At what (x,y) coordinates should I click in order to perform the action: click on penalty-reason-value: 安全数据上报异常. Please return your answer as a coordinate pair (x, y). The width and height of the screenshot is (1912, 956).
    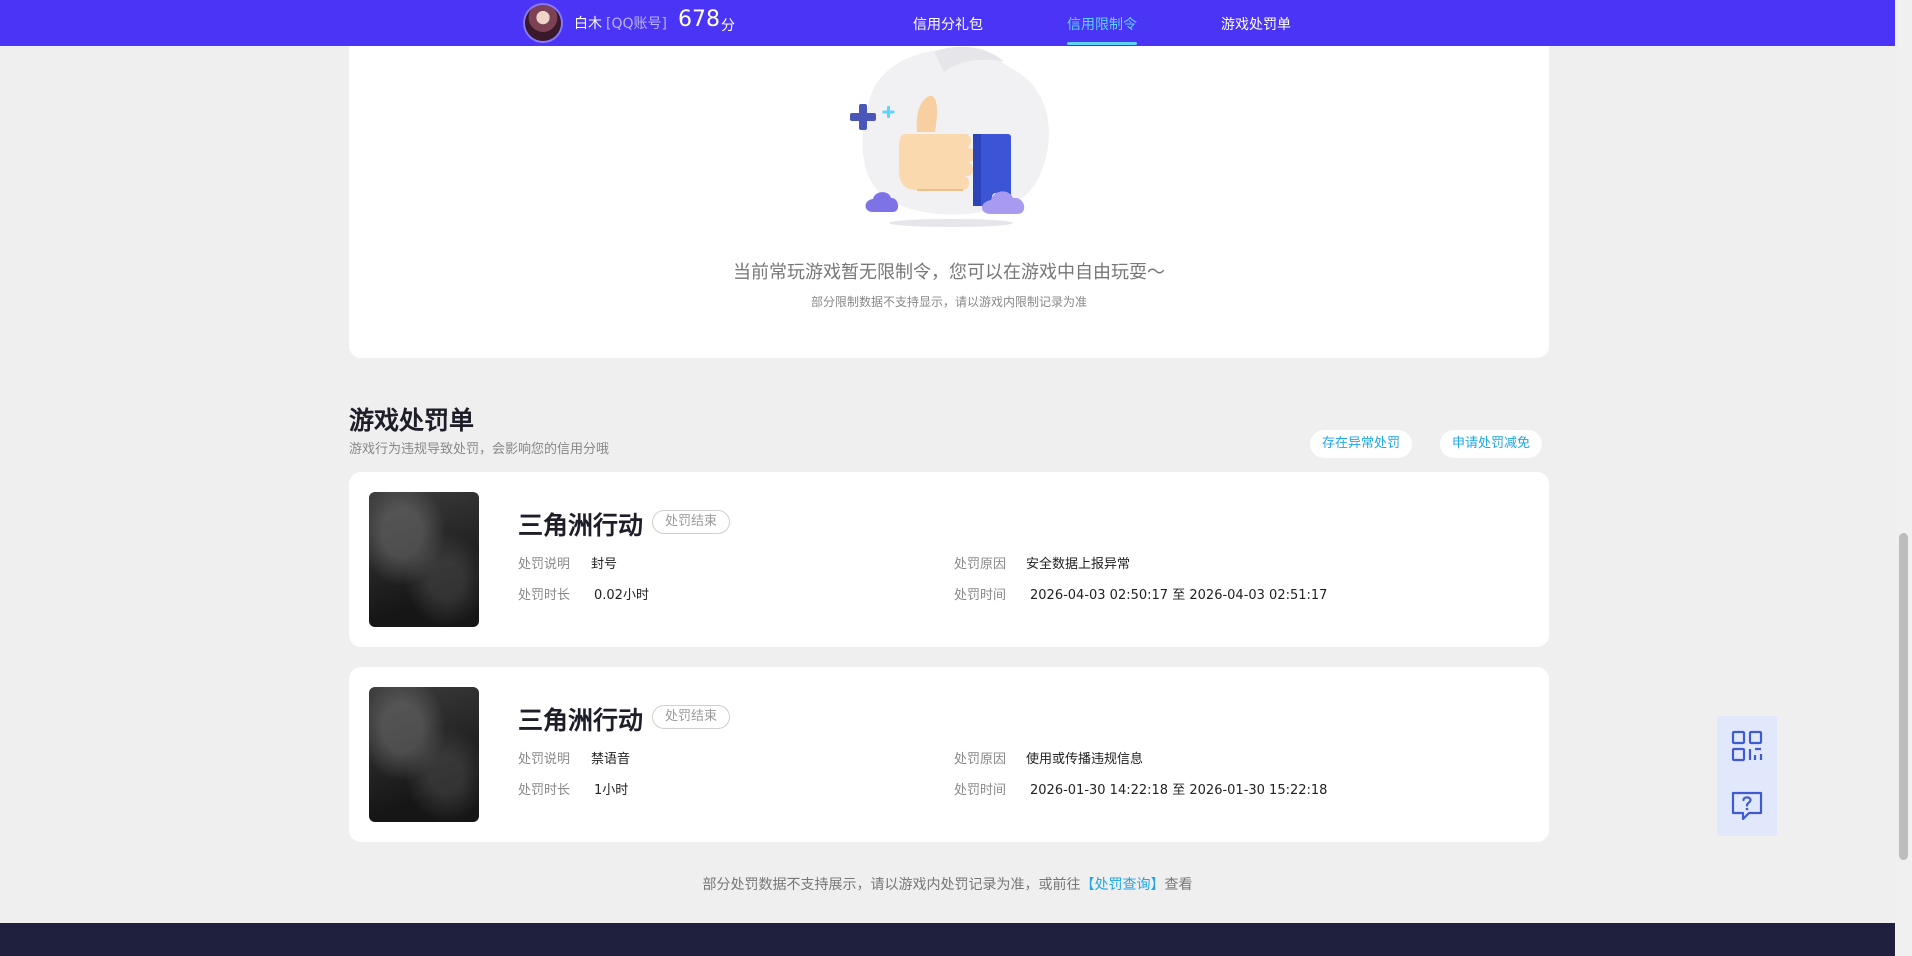
    Looking at the image, I should click on (1078, 564).